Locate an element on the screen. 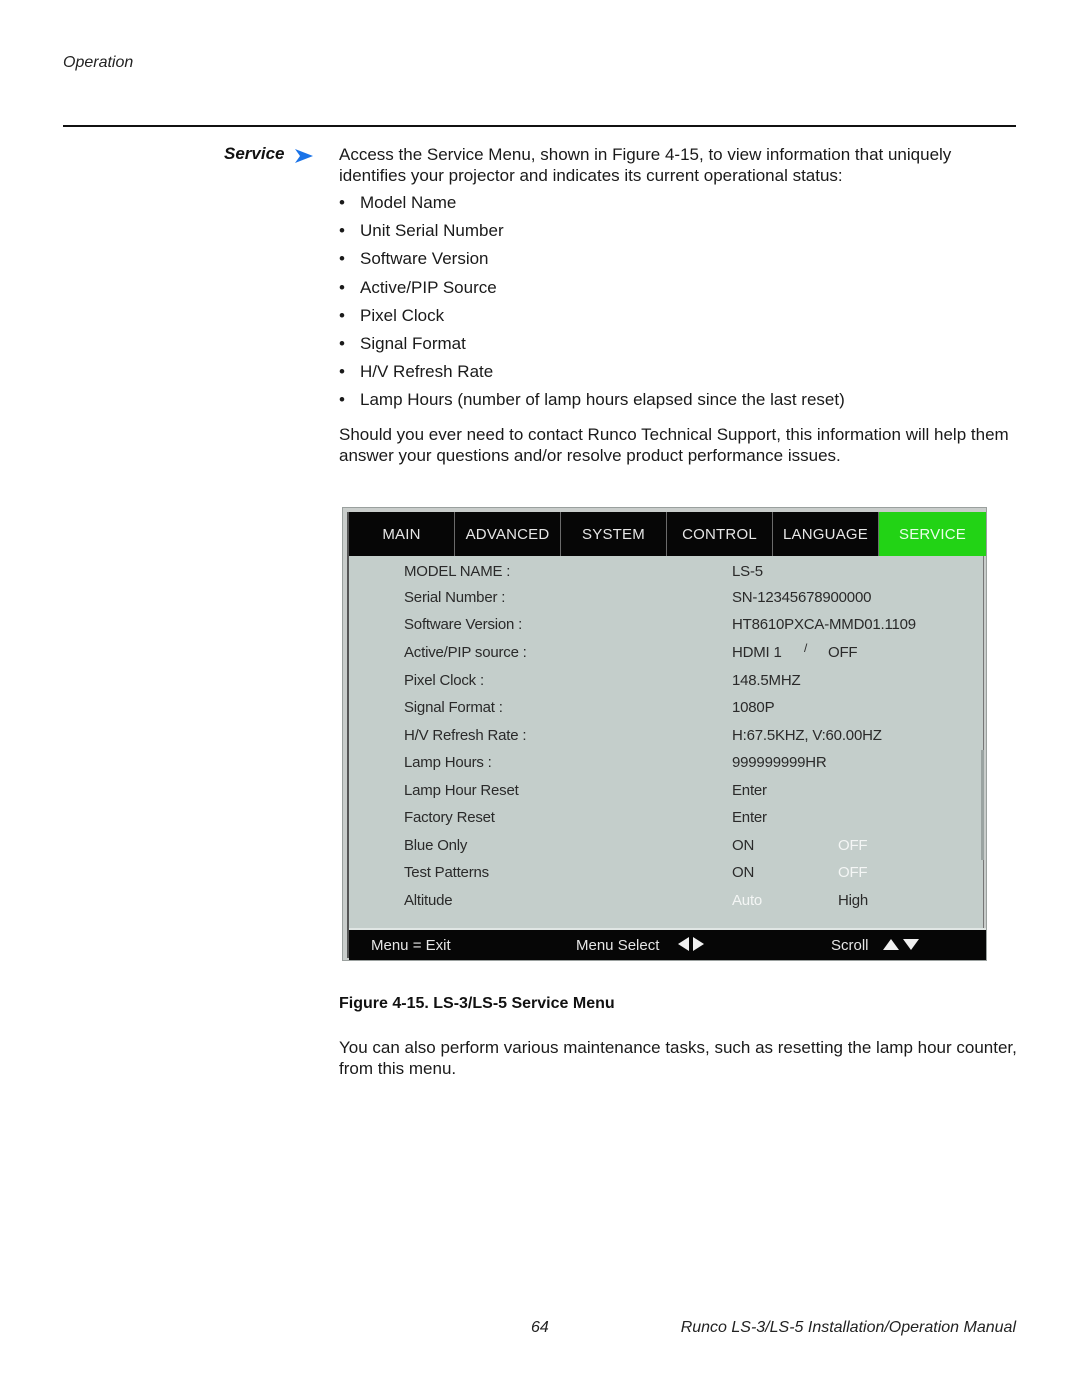  menu-scrollbar is located at coordinates (982, 805).